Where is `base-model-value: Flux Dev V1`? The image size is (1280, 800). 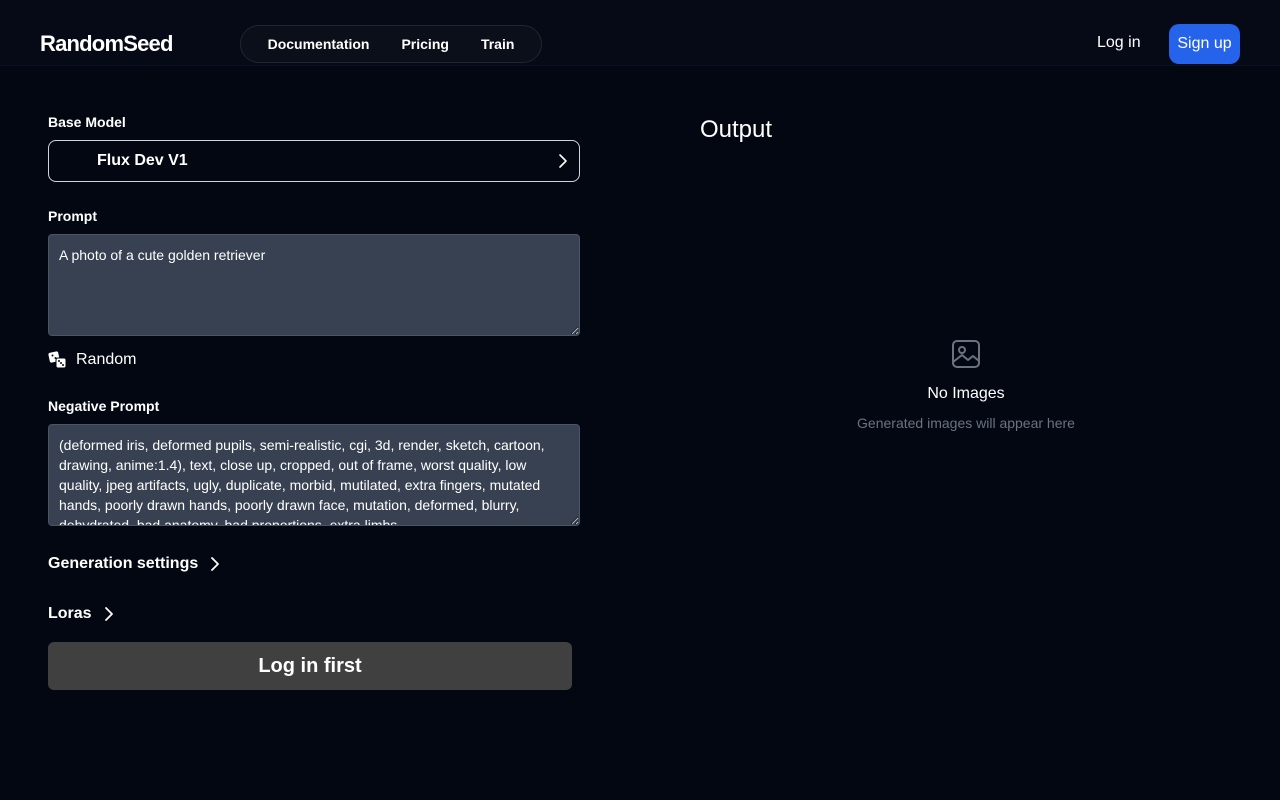
base-model-value: Flux Dev V1 is located at coordinates (142, 160).